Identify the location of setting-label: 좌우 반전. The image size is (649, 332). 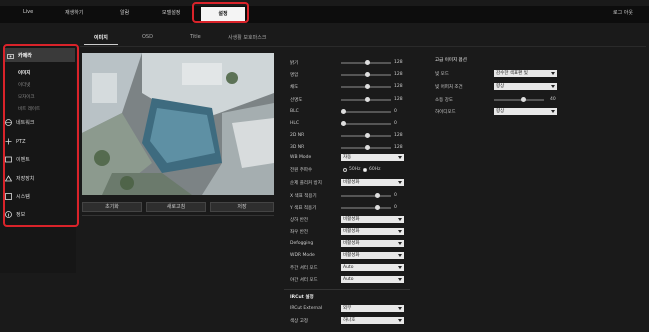
(299, 232).